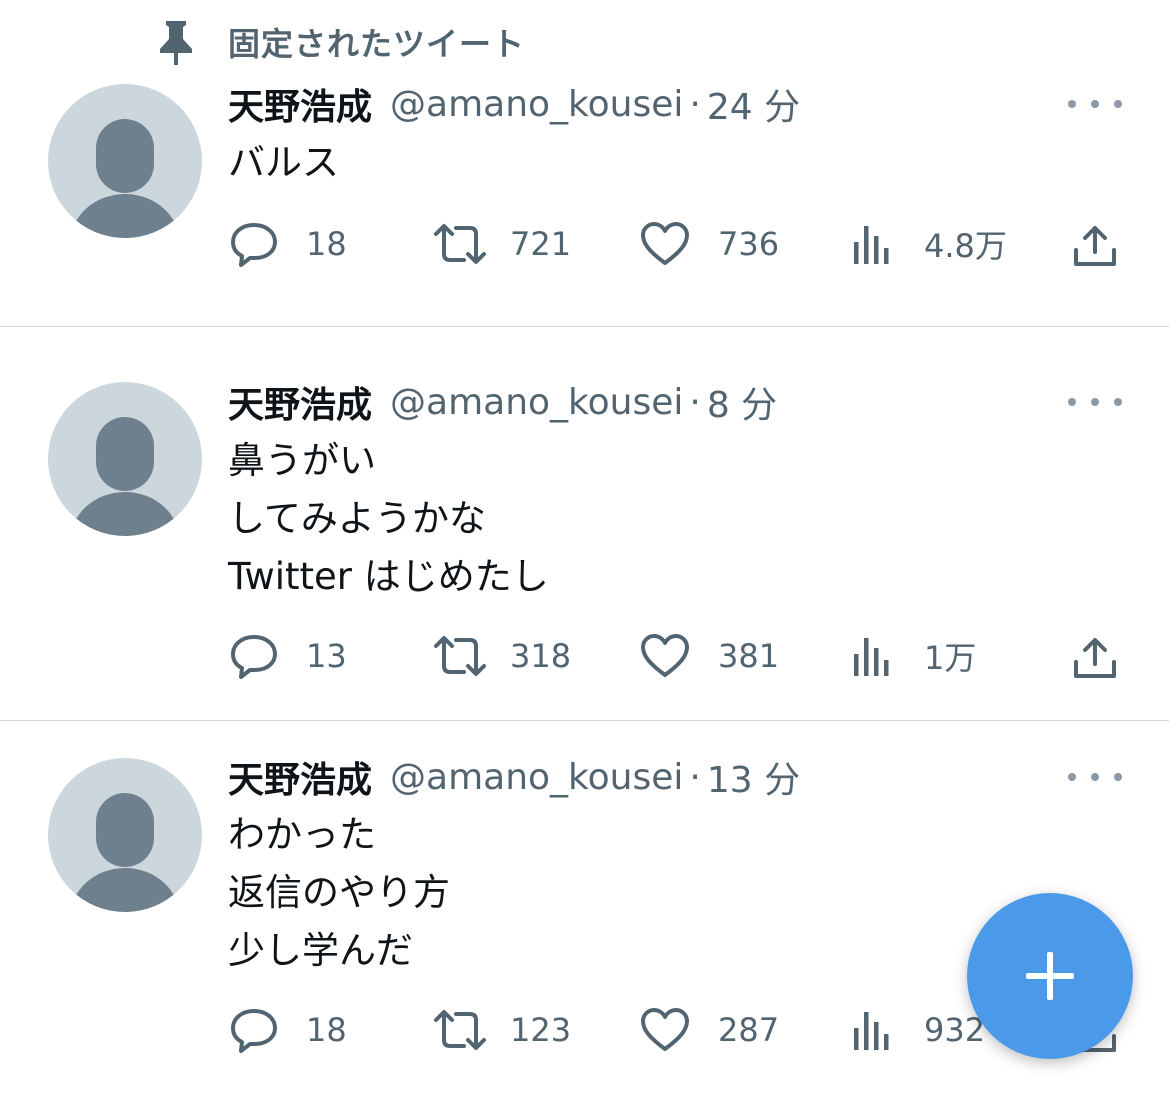 The width and height of the screenshot is (1169, 1120). Describe the element at coordinates (749, 656) in the screenshot. I see `like-count: 381` at that location.